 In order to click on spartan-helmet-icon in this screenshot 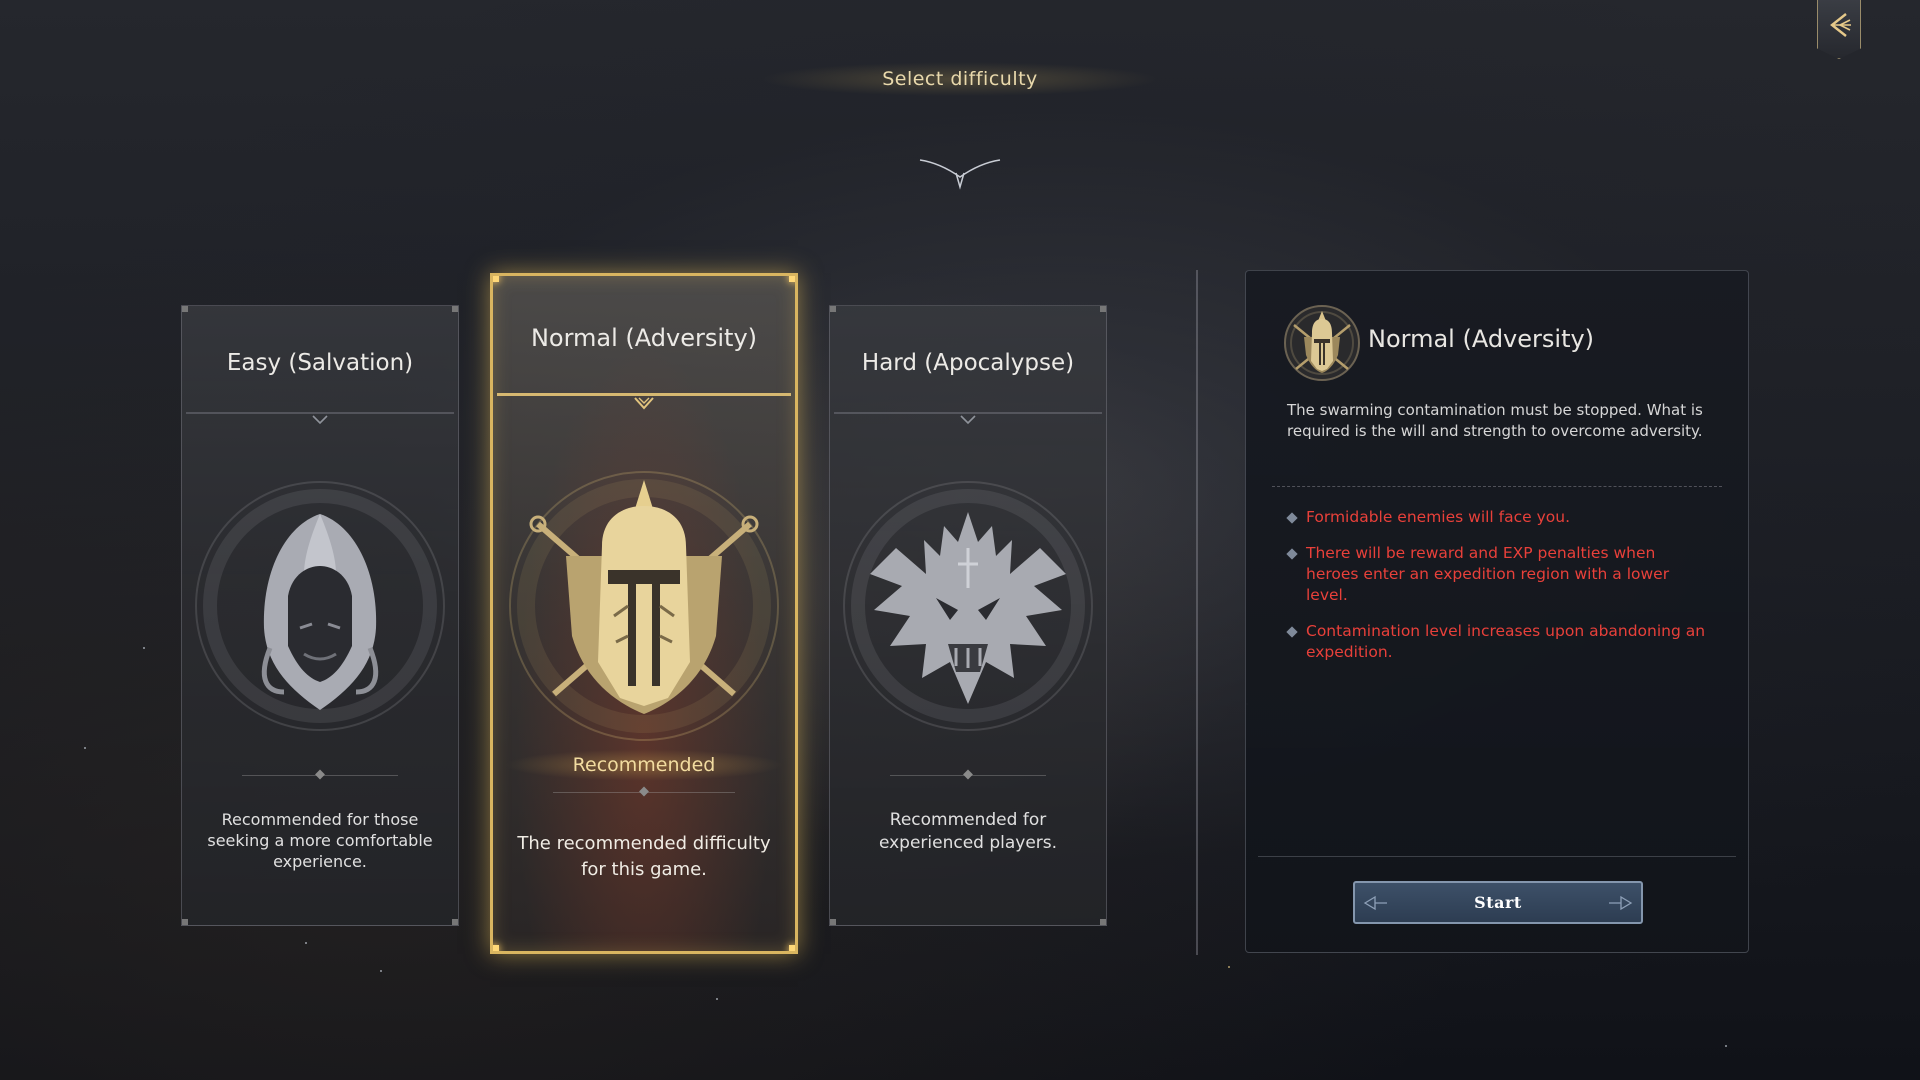, I will do `click(1322, 343)`.